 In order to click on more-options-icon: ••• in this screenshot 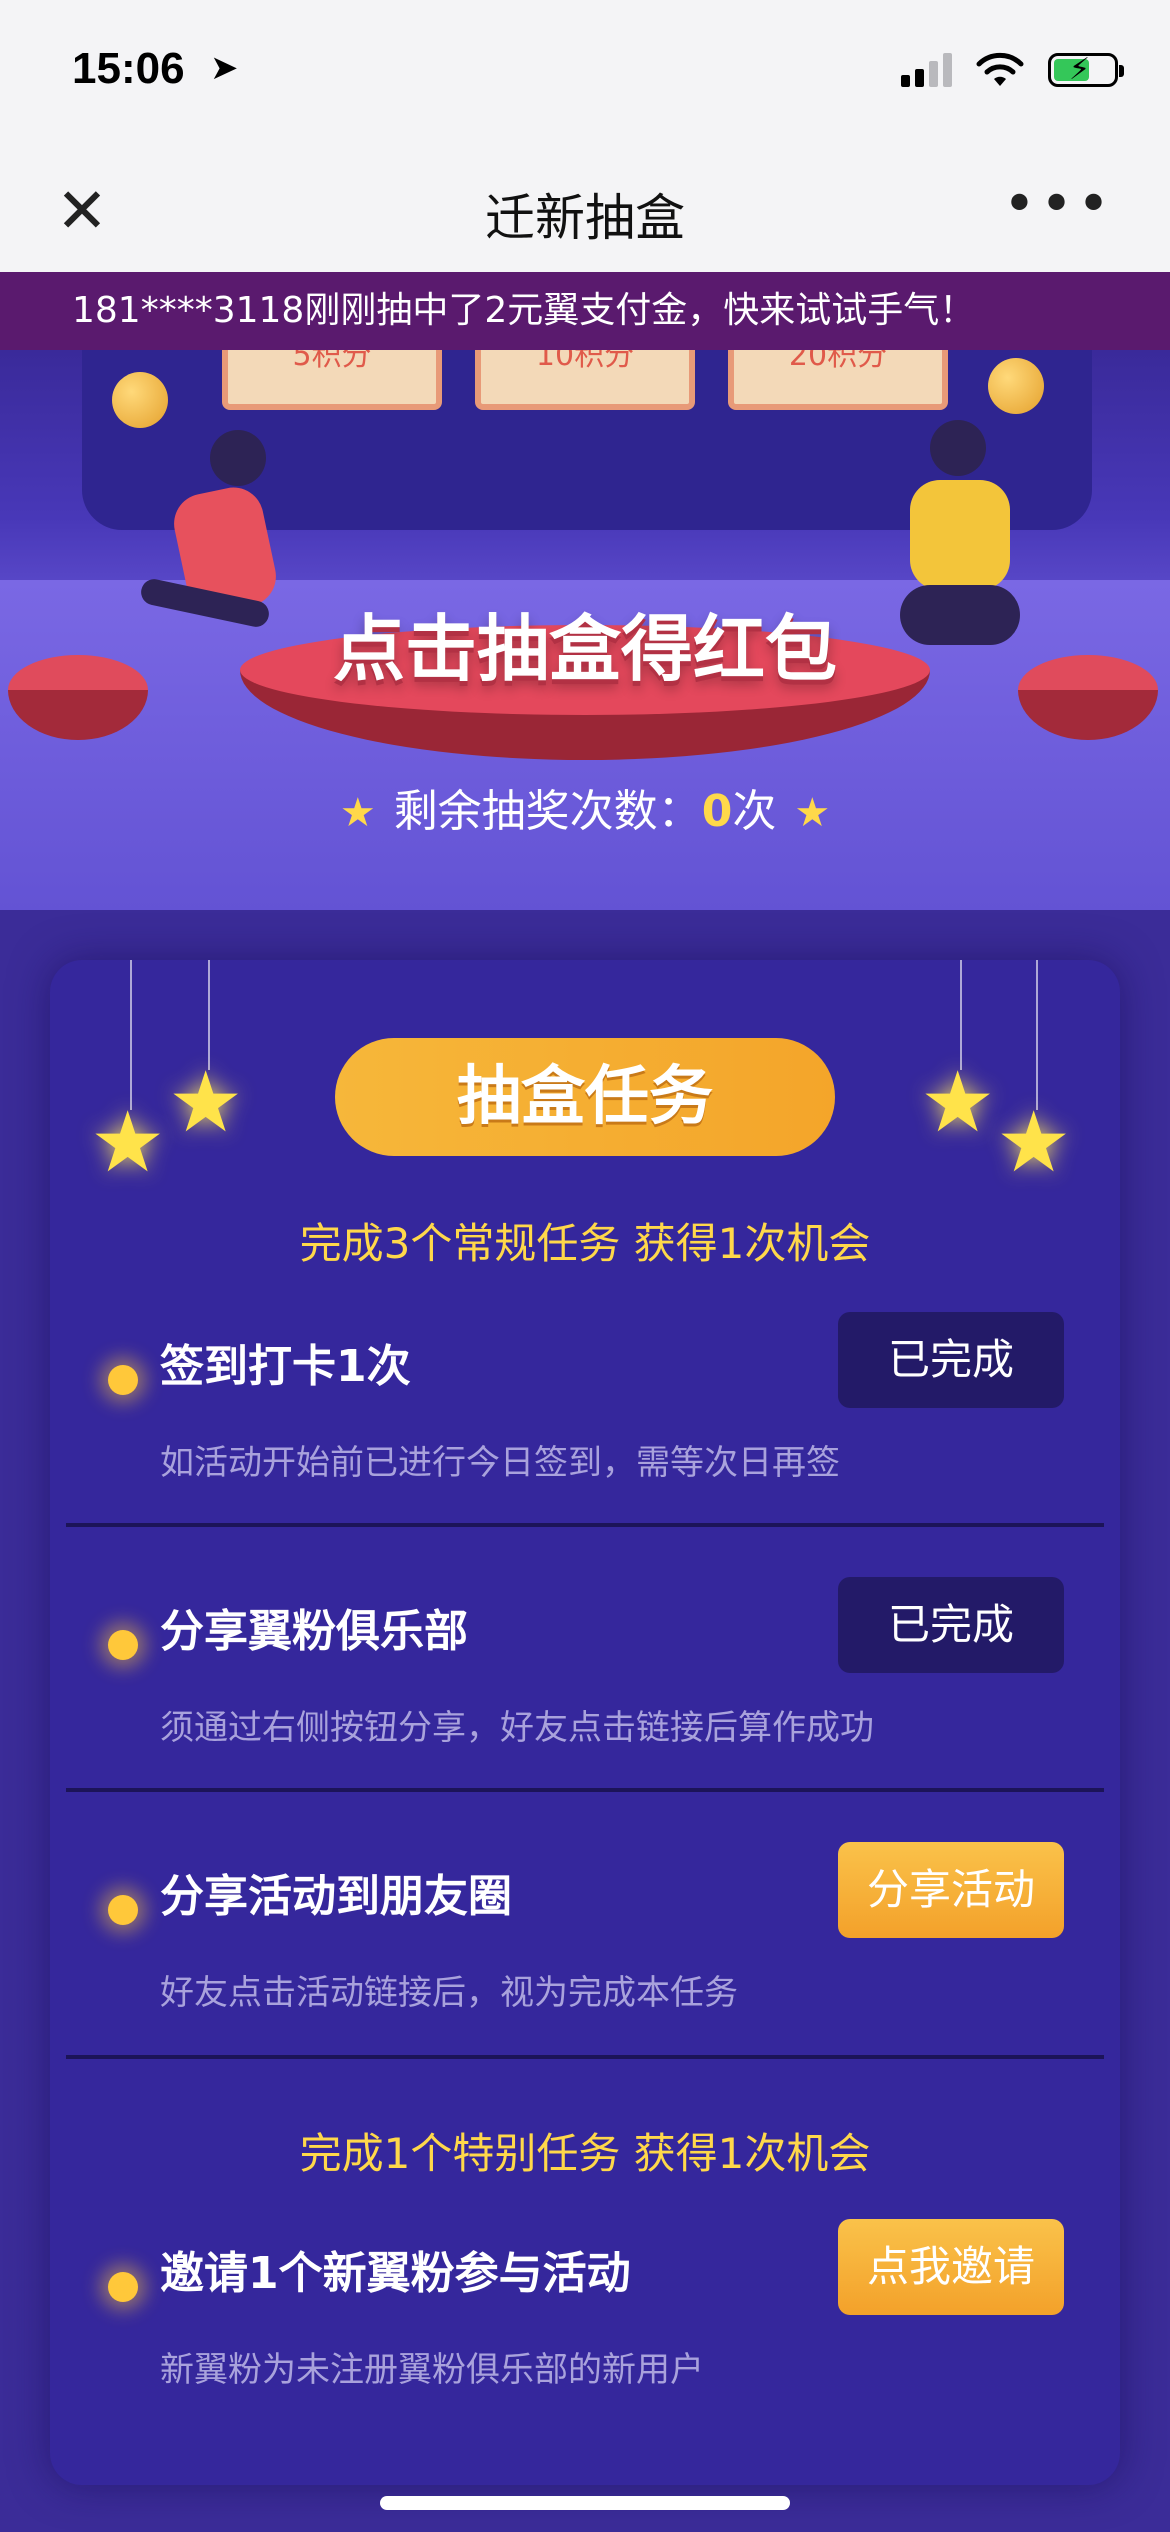, I will do `click(1058, 204)`.